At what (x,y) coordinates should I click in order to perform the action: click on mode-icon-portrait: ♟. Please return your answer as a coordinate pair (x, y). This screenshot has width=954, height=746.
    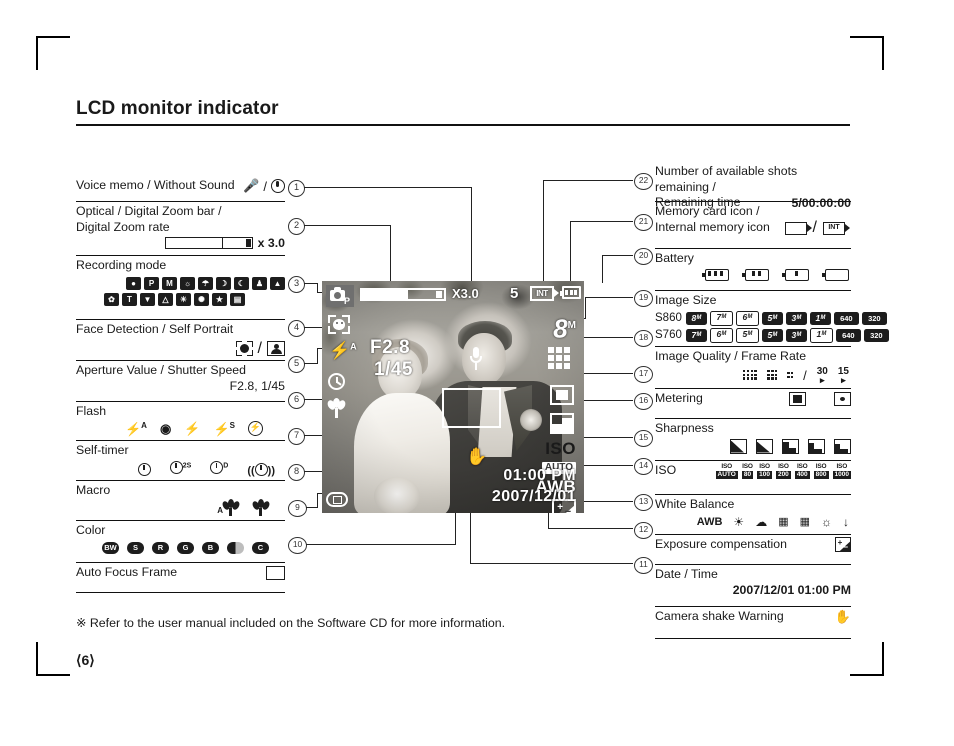
    Looking at the image, I should click on (259, 283).